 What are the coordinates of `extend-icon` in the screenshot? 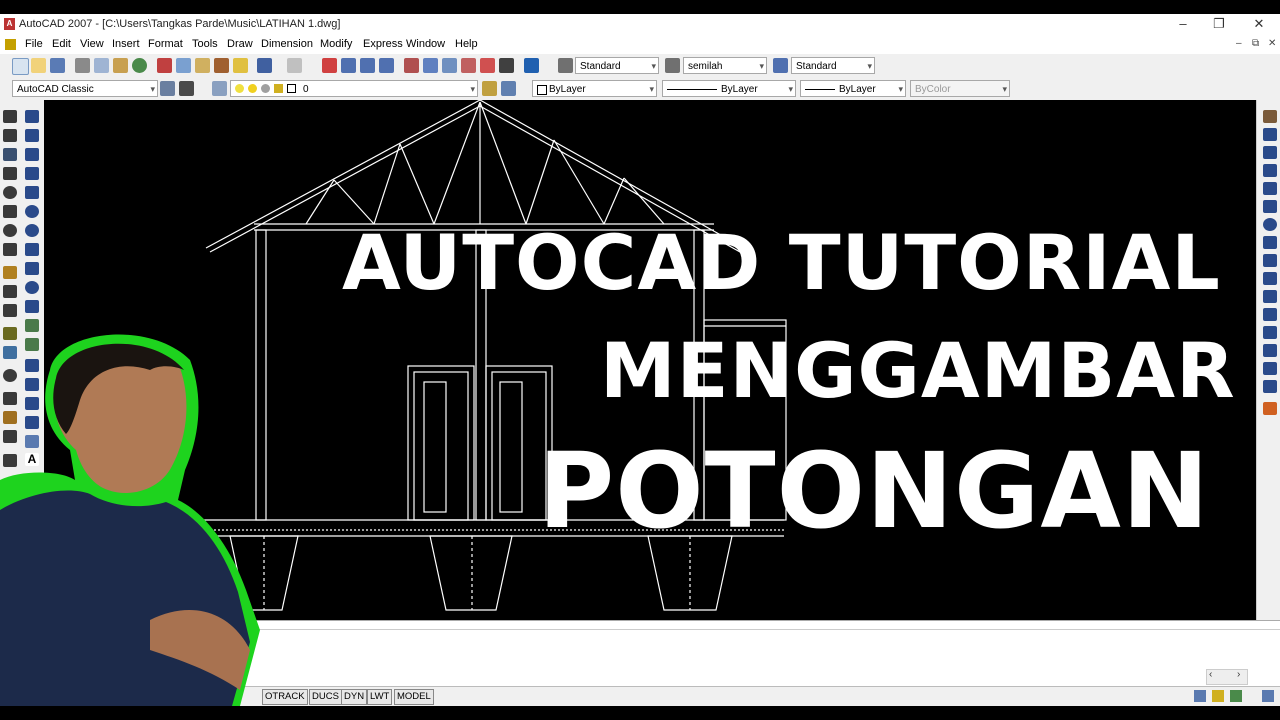 It's located at (1270, 296).